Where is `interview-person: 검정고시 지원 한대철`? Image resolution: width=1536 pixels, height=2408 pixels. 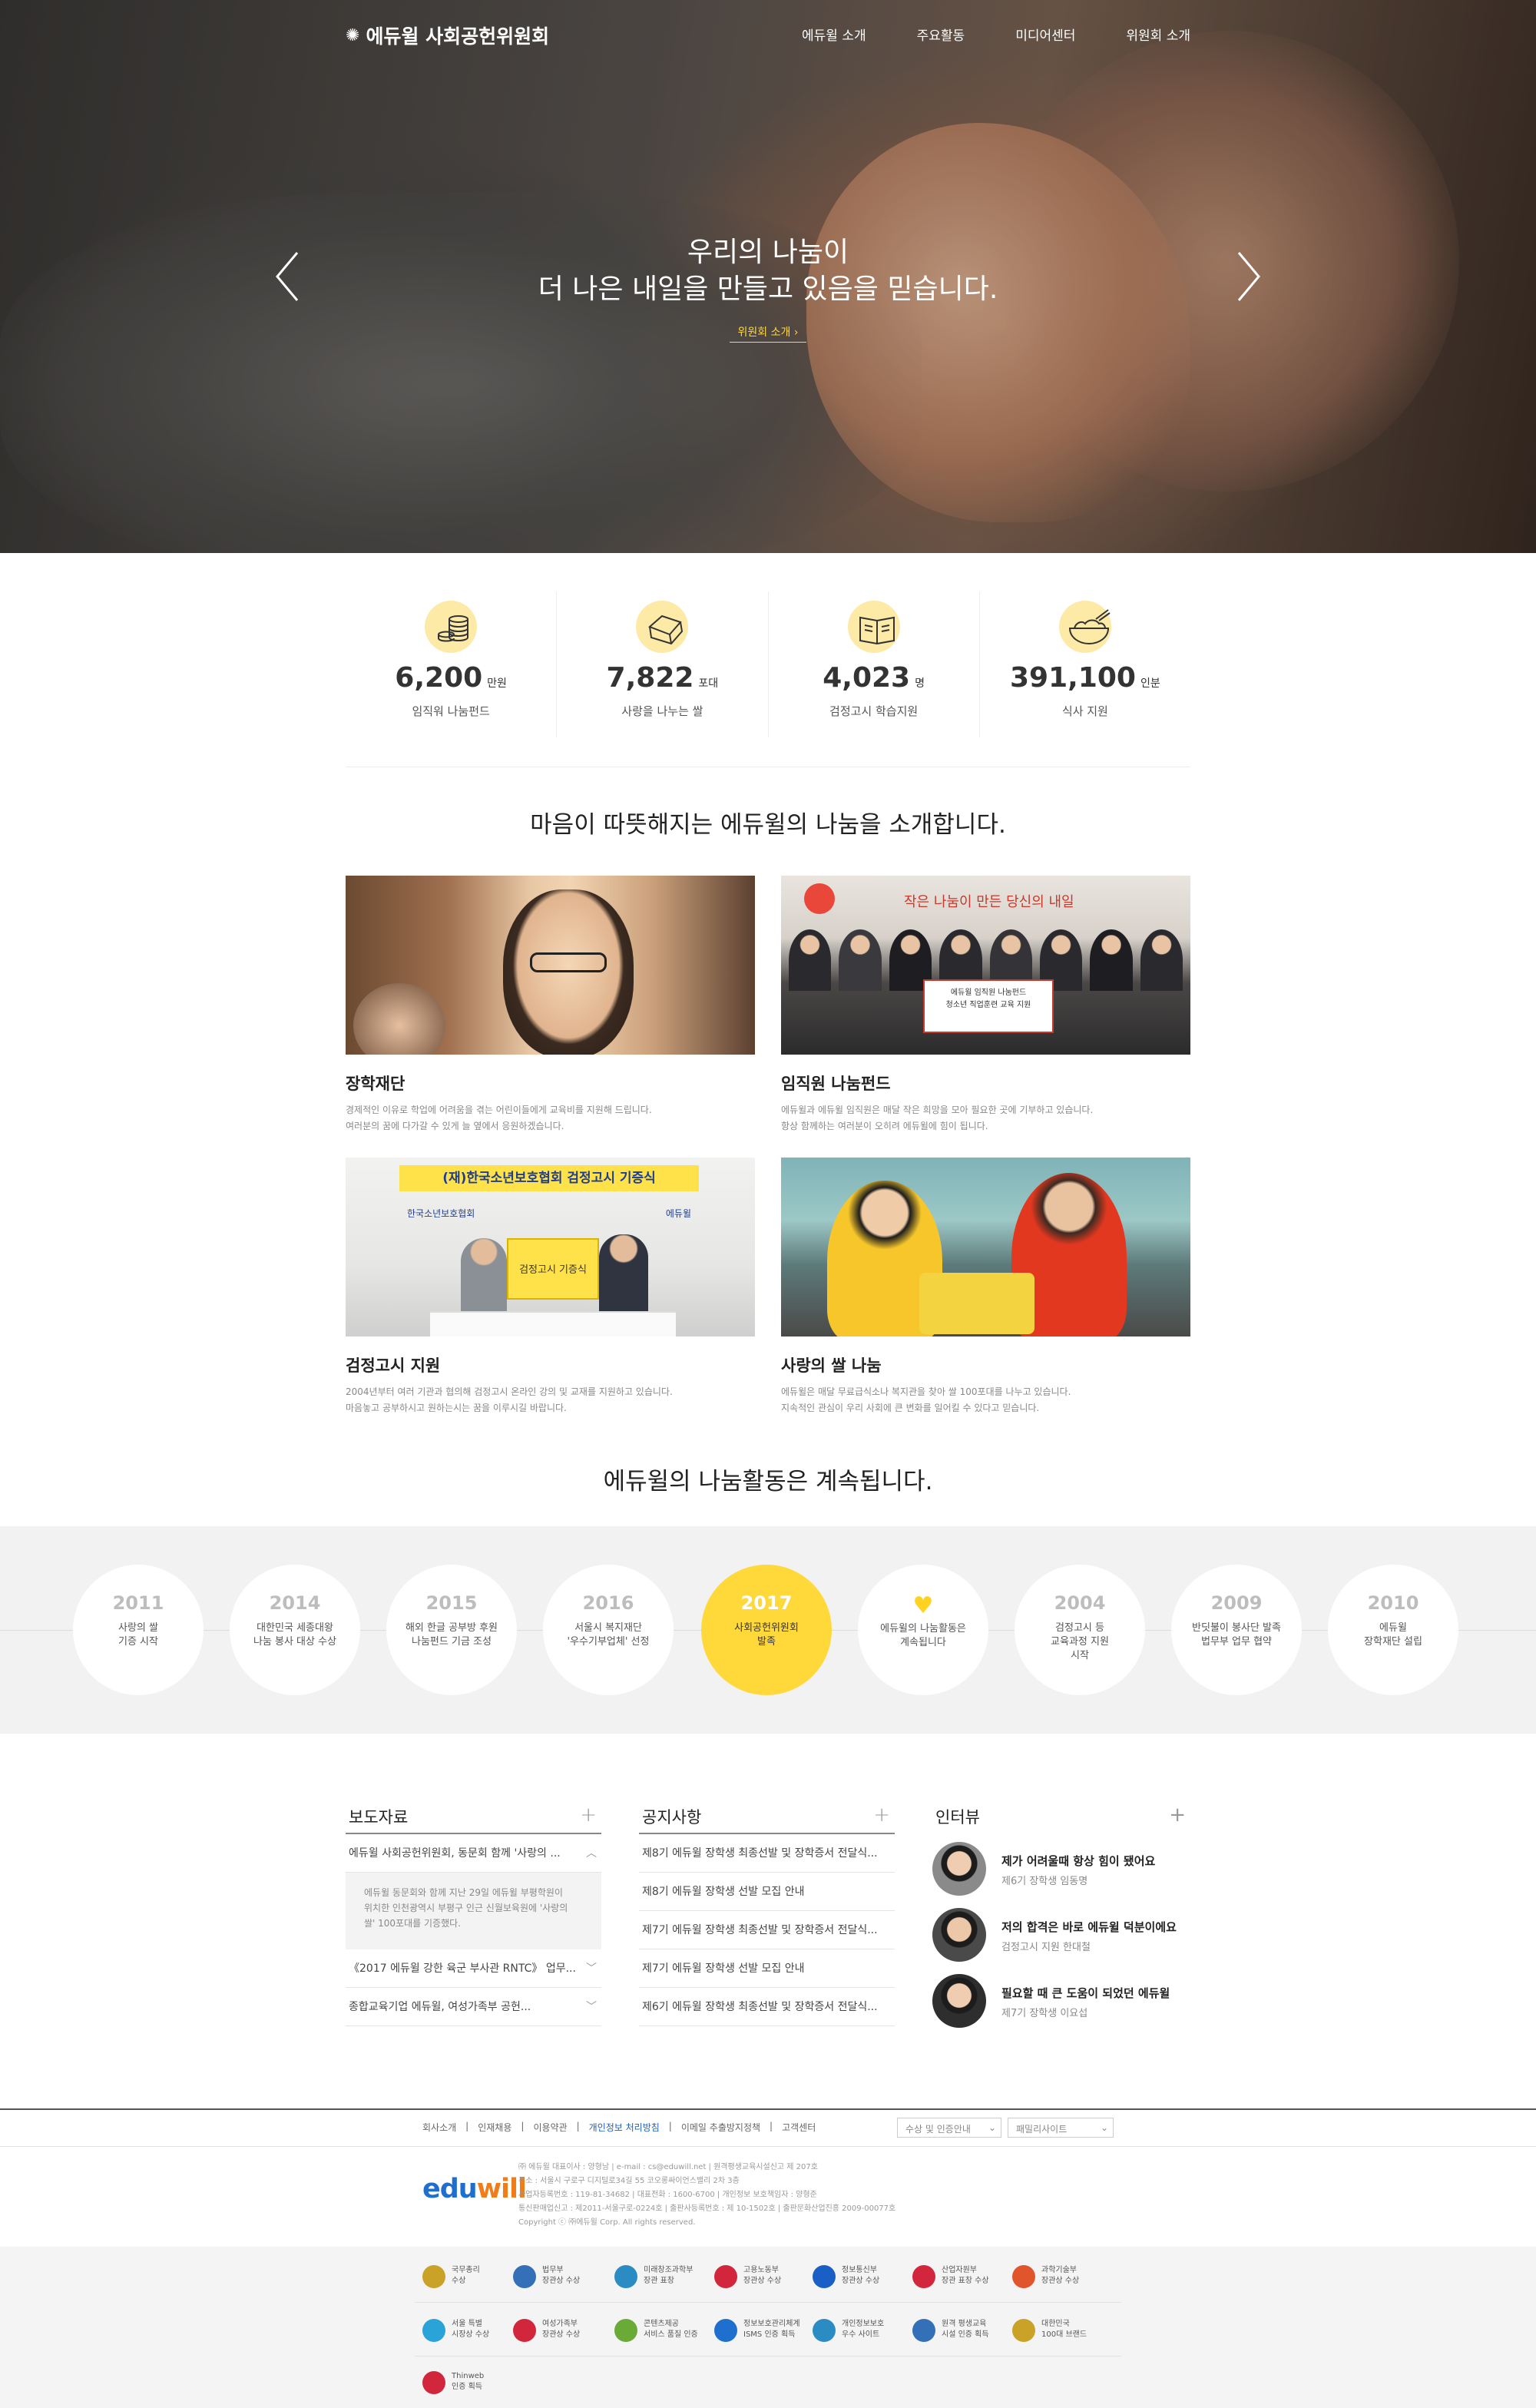
interview-person: 검정고시 지원 한대철 is located at coordinates (1046, 1947).